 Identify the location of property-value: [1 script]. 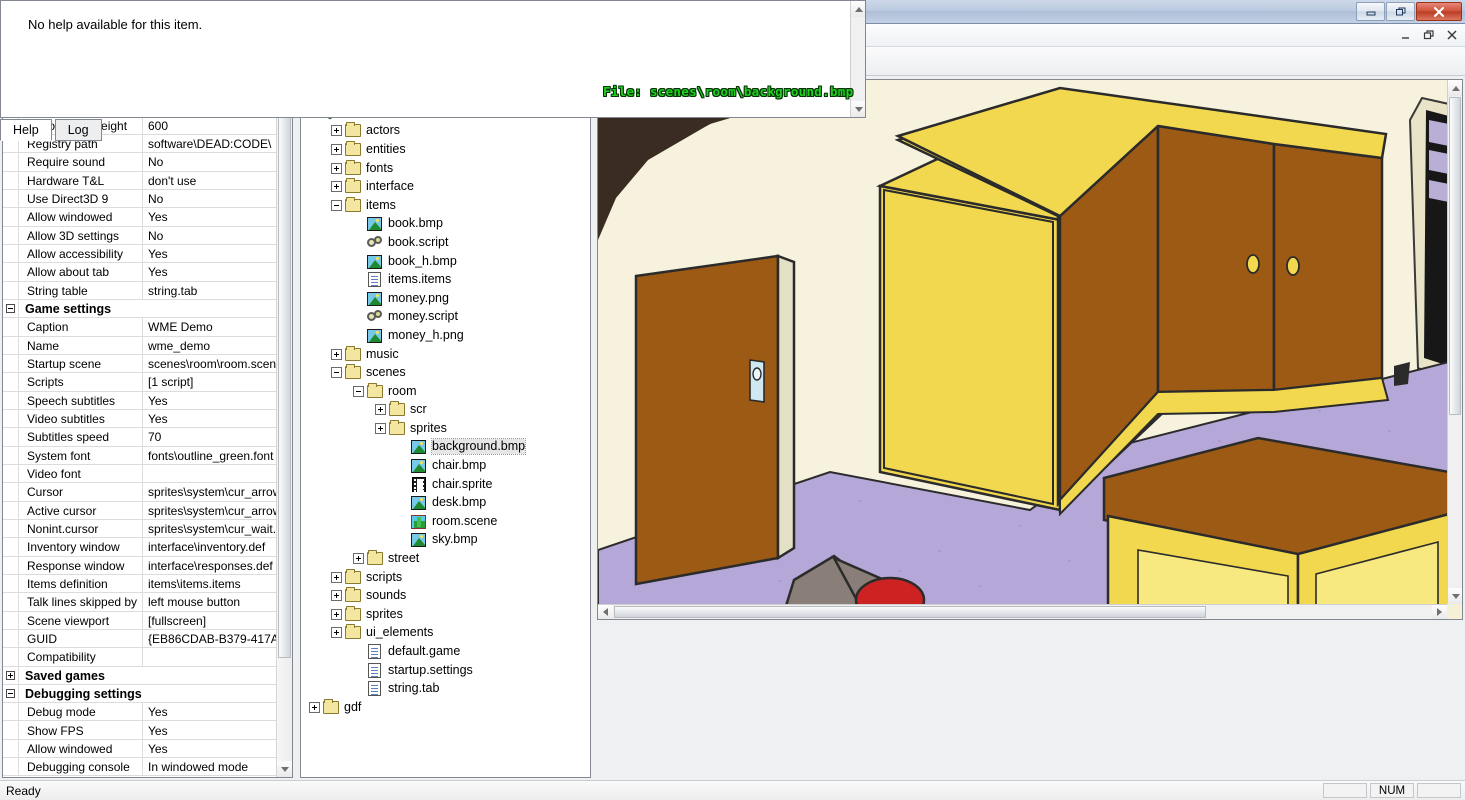
(209, 381).